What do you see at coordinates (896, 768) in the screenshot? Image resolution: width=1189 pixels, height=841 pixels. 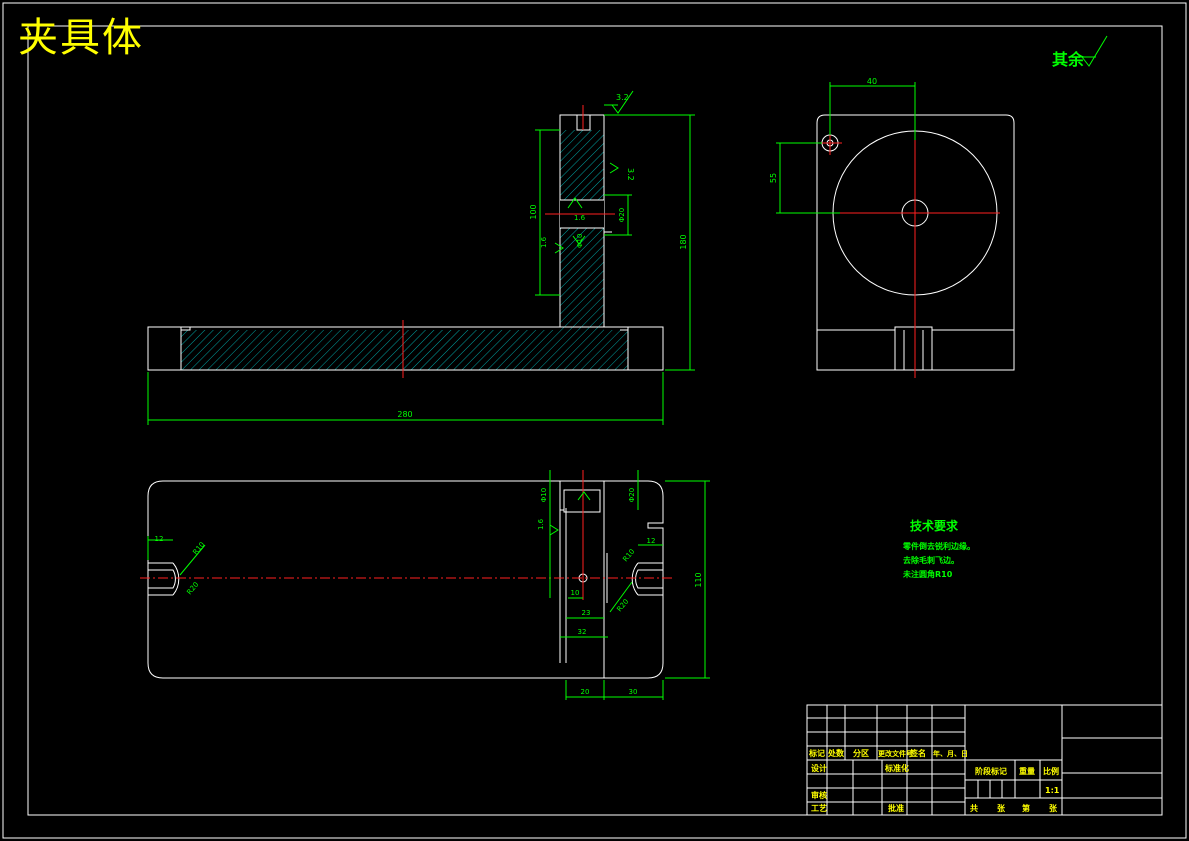 I see `tb-standard: 标准化` at bounding box center [896, 768].